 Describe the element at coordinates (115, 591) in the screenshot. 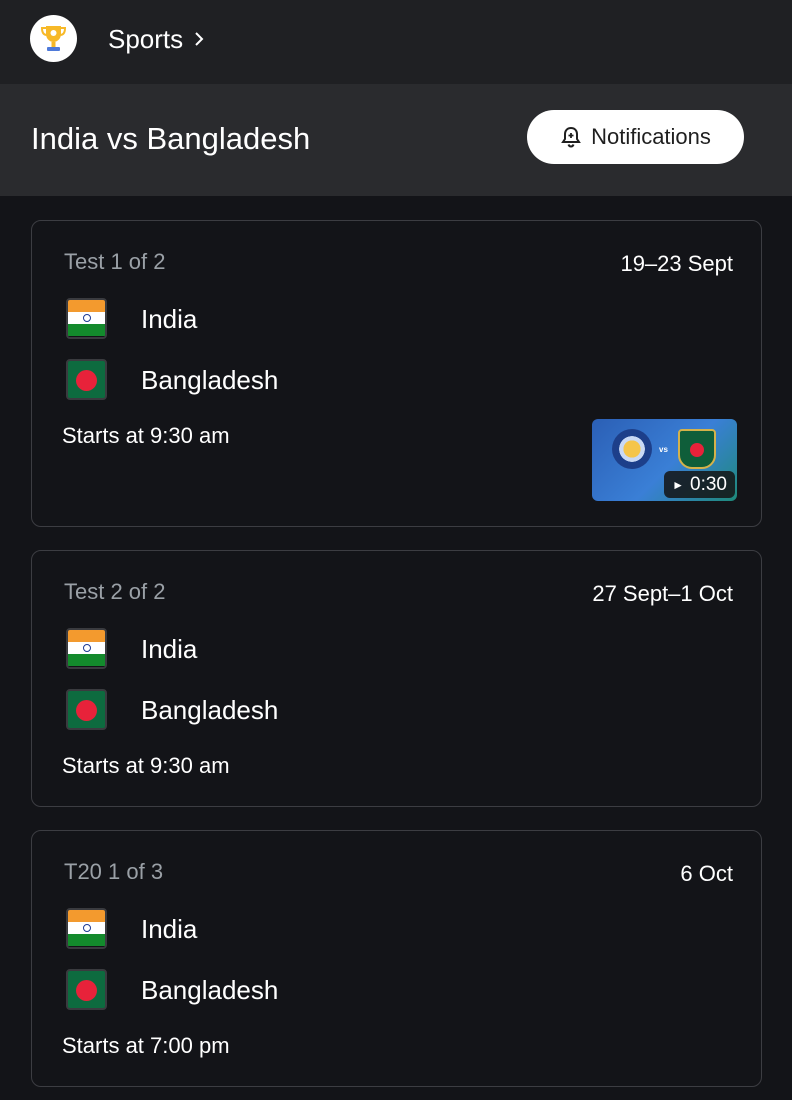

I see `match-label: Test 2 of 2` at that location.